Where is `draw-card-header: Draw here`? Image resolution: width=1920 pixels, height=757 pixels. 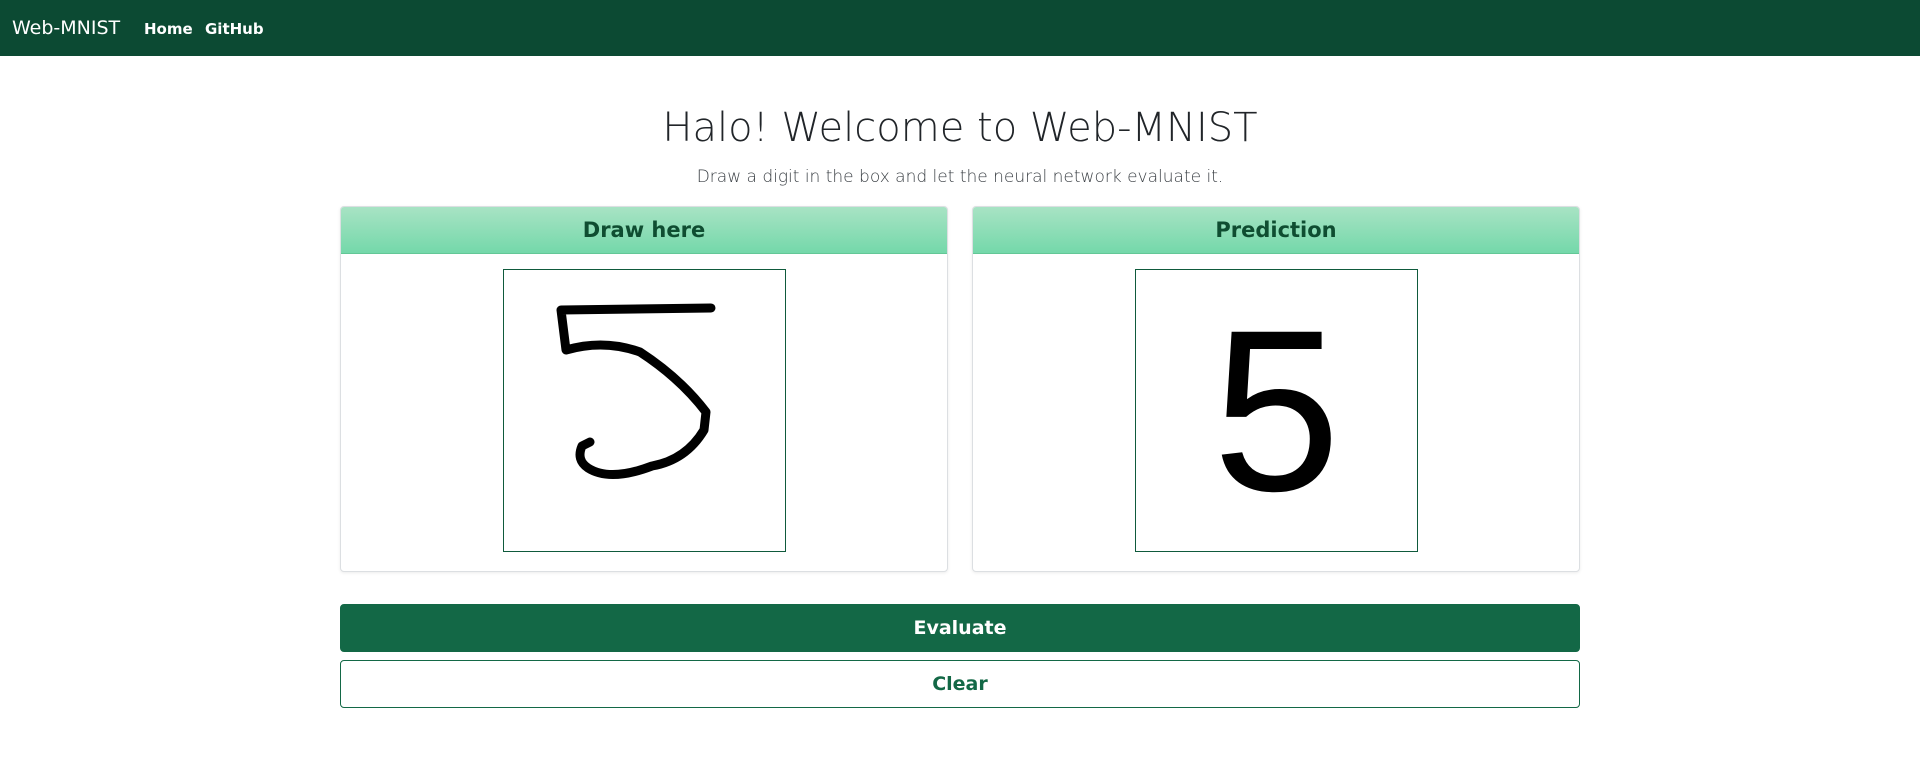 draw-card-header: Draw here is located at coordinates (644, 230).